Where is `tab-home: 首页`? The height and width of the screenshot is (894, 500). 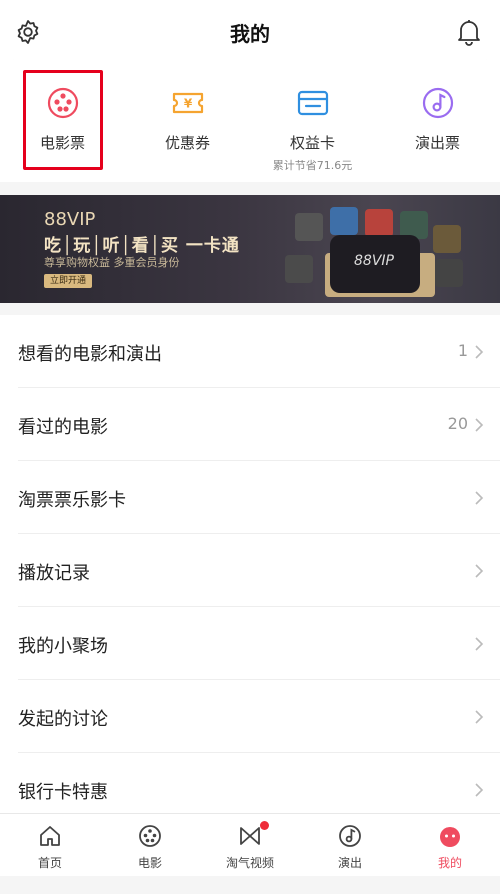 tab-home: 首页 is located at coordinates (50, 849).